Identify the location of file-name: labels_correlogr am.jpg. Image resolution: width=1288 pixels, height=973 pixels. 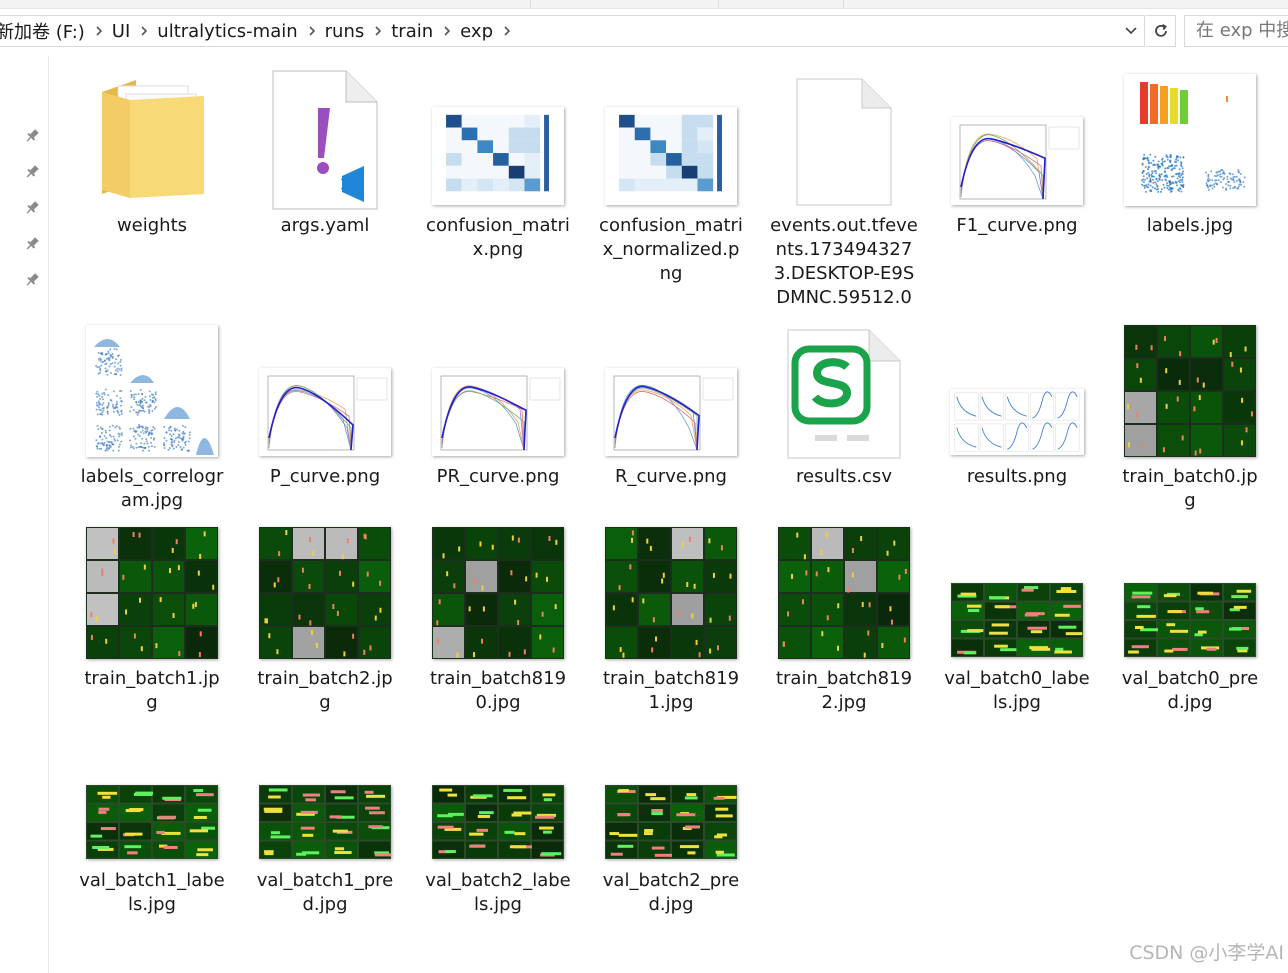
(152, 488).